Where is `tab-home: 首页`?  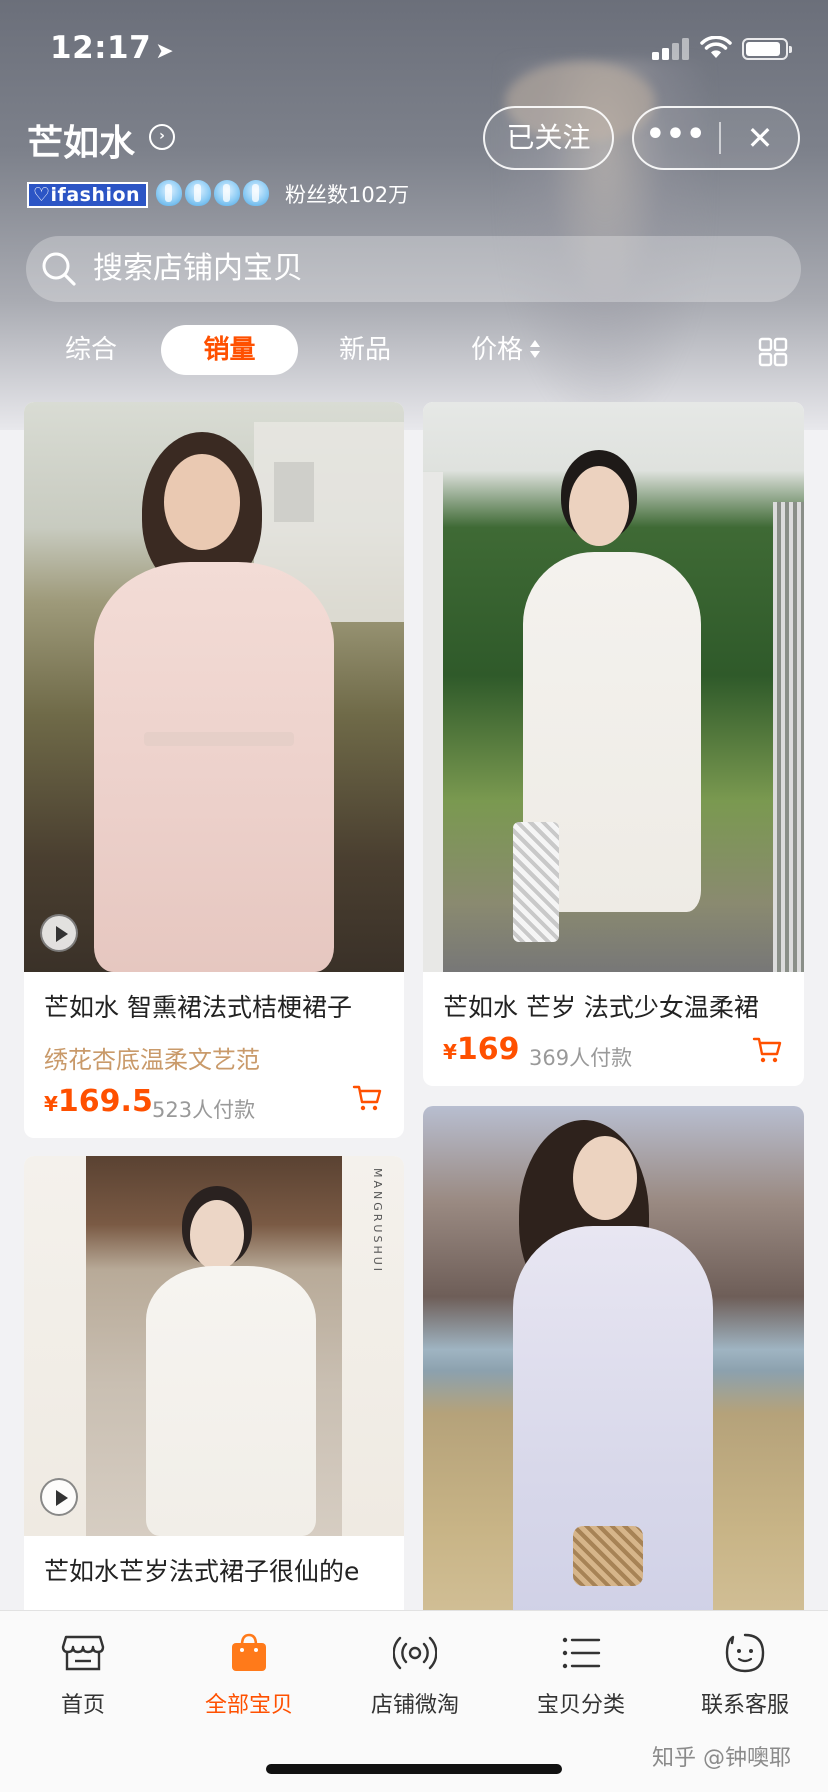
tab-home: 首页 is located at coordinates (83, 1671).